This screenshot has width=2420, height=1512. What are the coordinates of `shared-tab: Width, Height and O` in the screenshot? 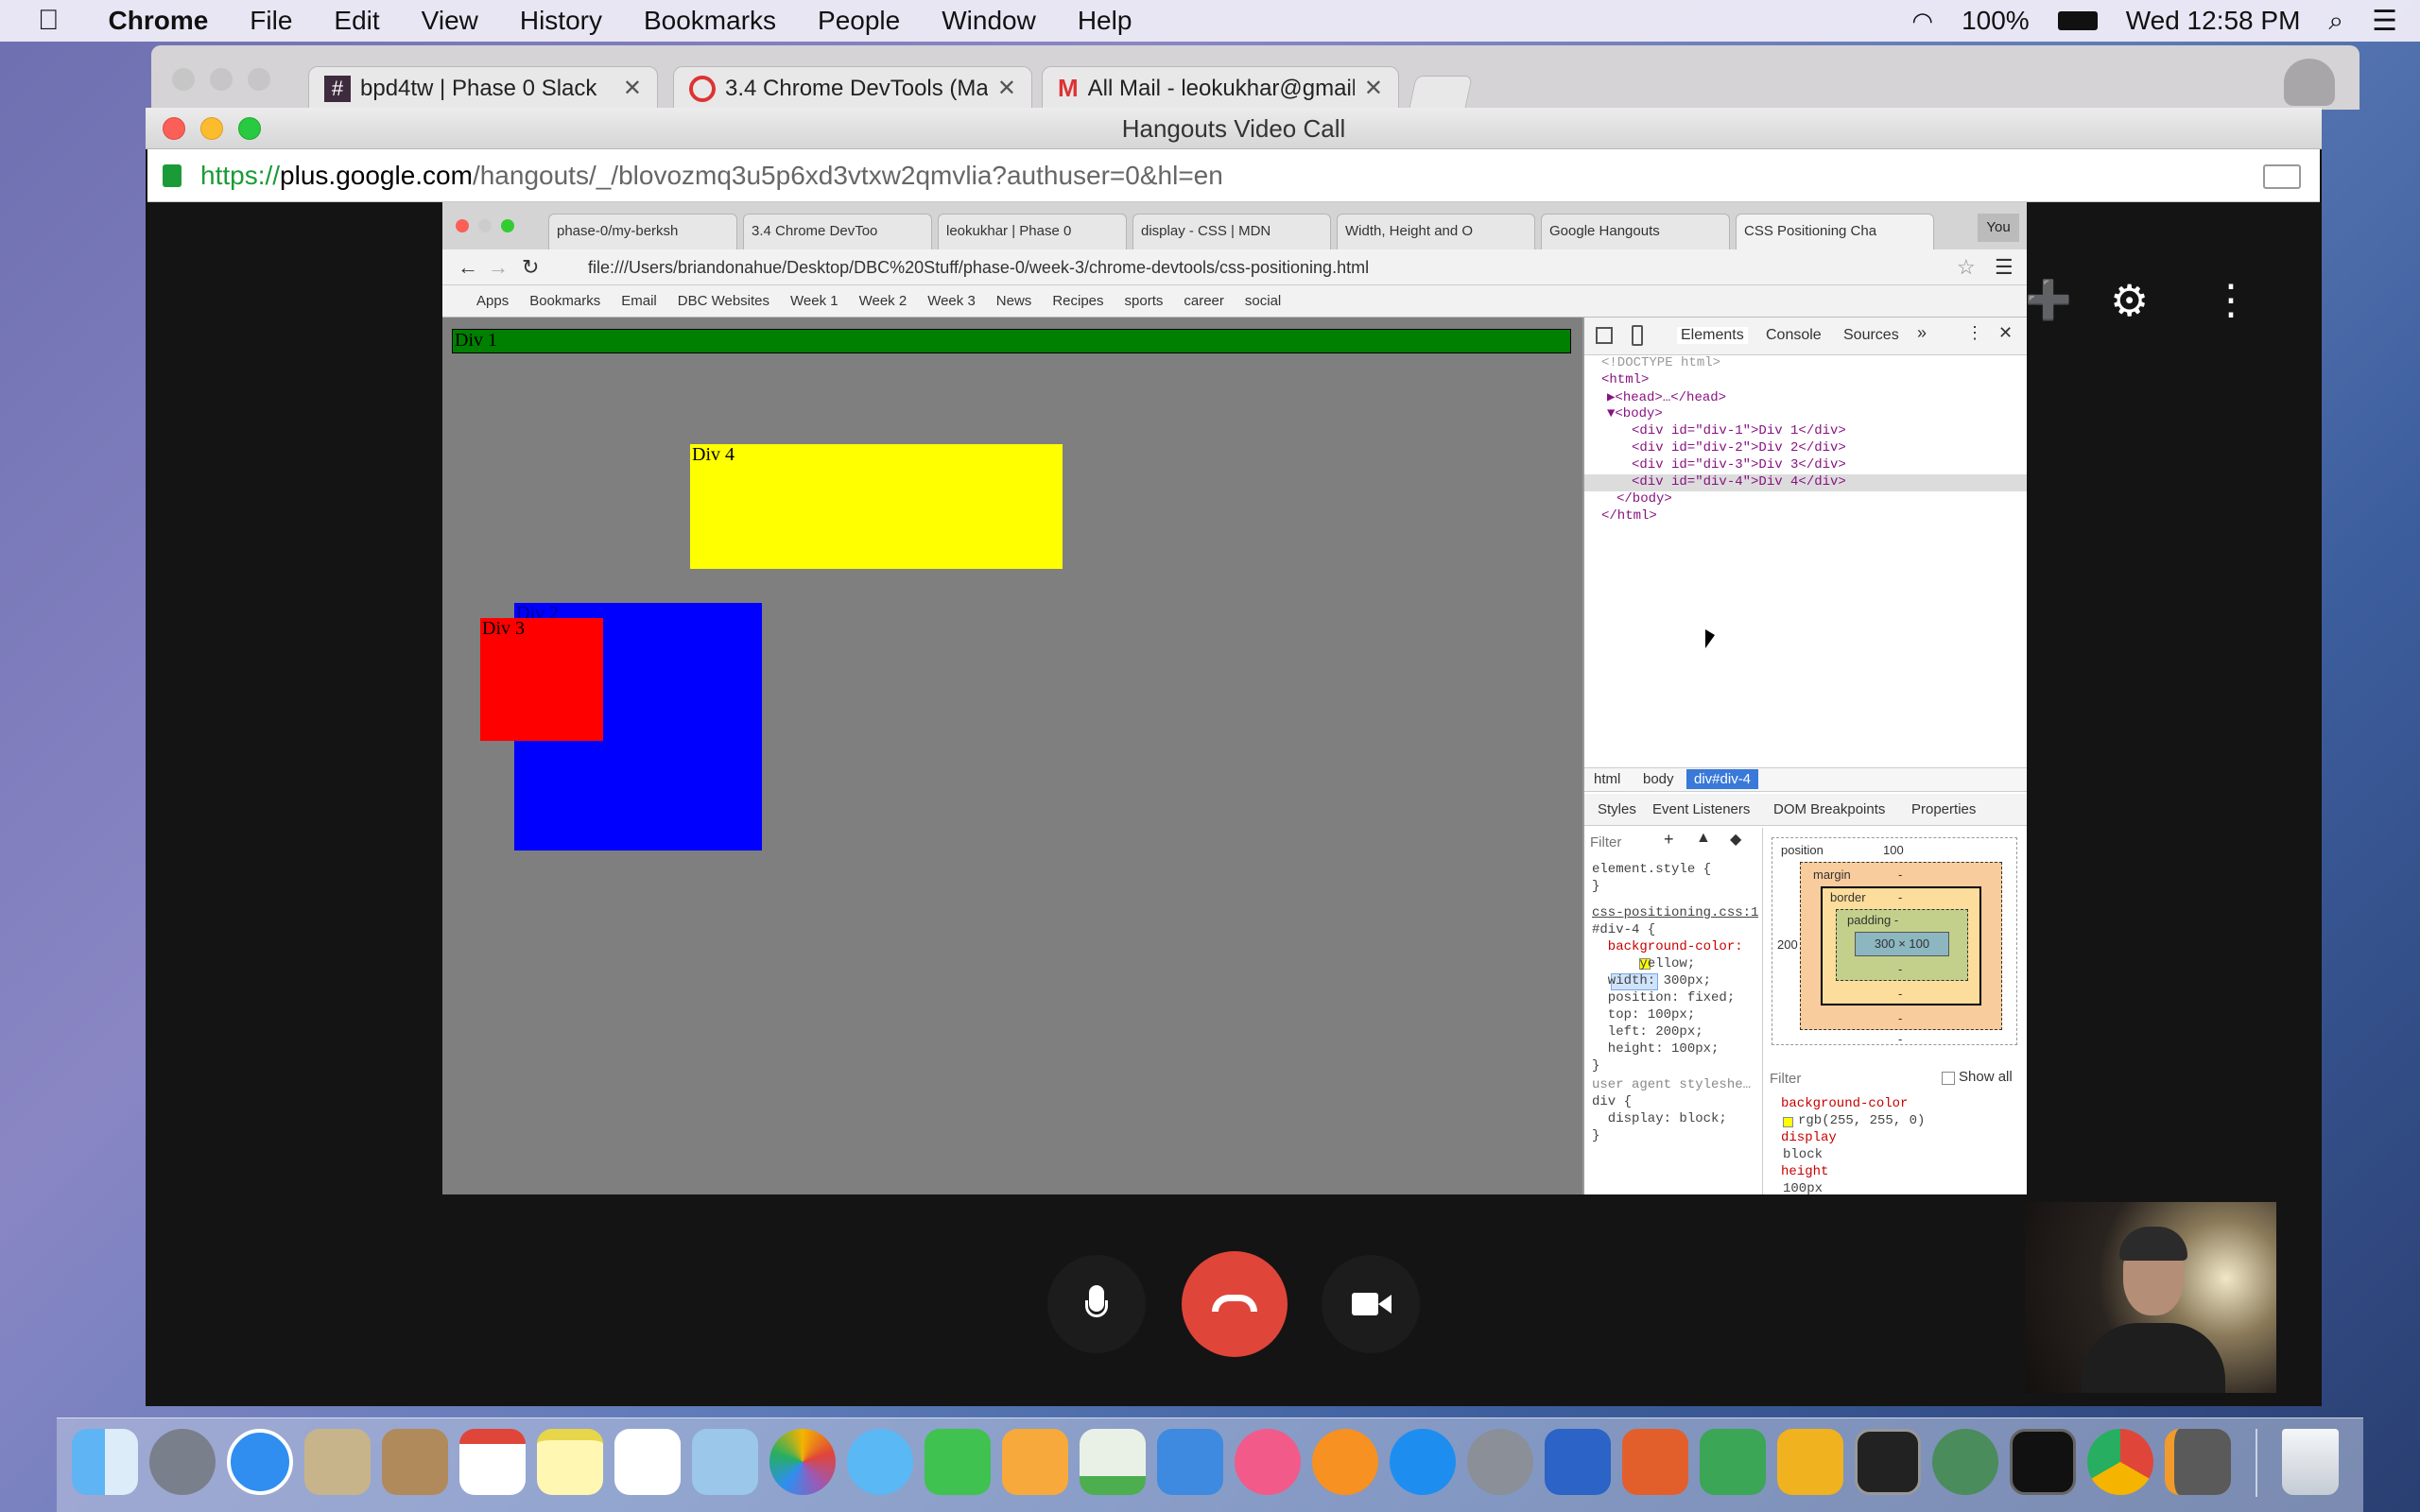 It's located at (1436, 231).